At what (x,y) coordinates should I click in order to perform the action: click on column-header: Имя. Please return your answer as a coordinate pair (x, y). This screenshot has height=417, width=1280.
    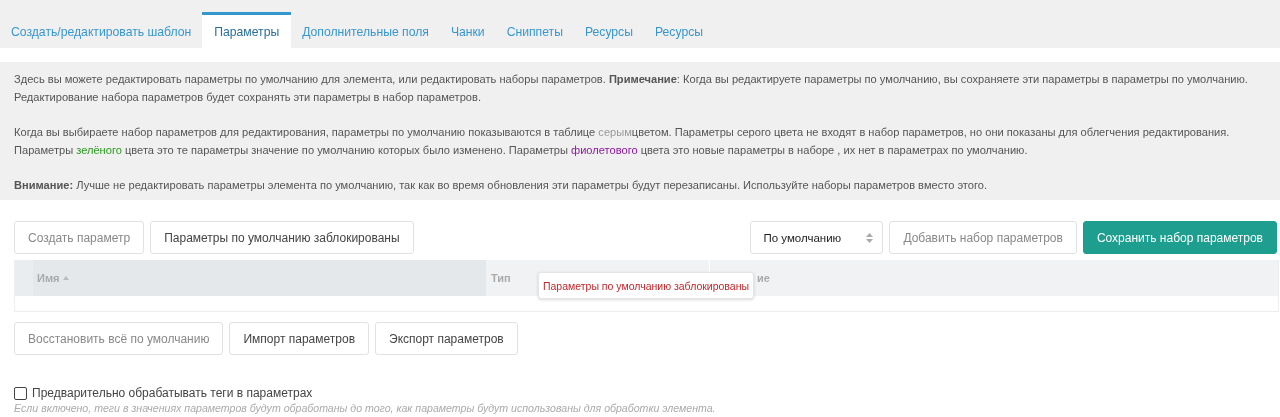
    Looking at the image, I should click on (48, 278).